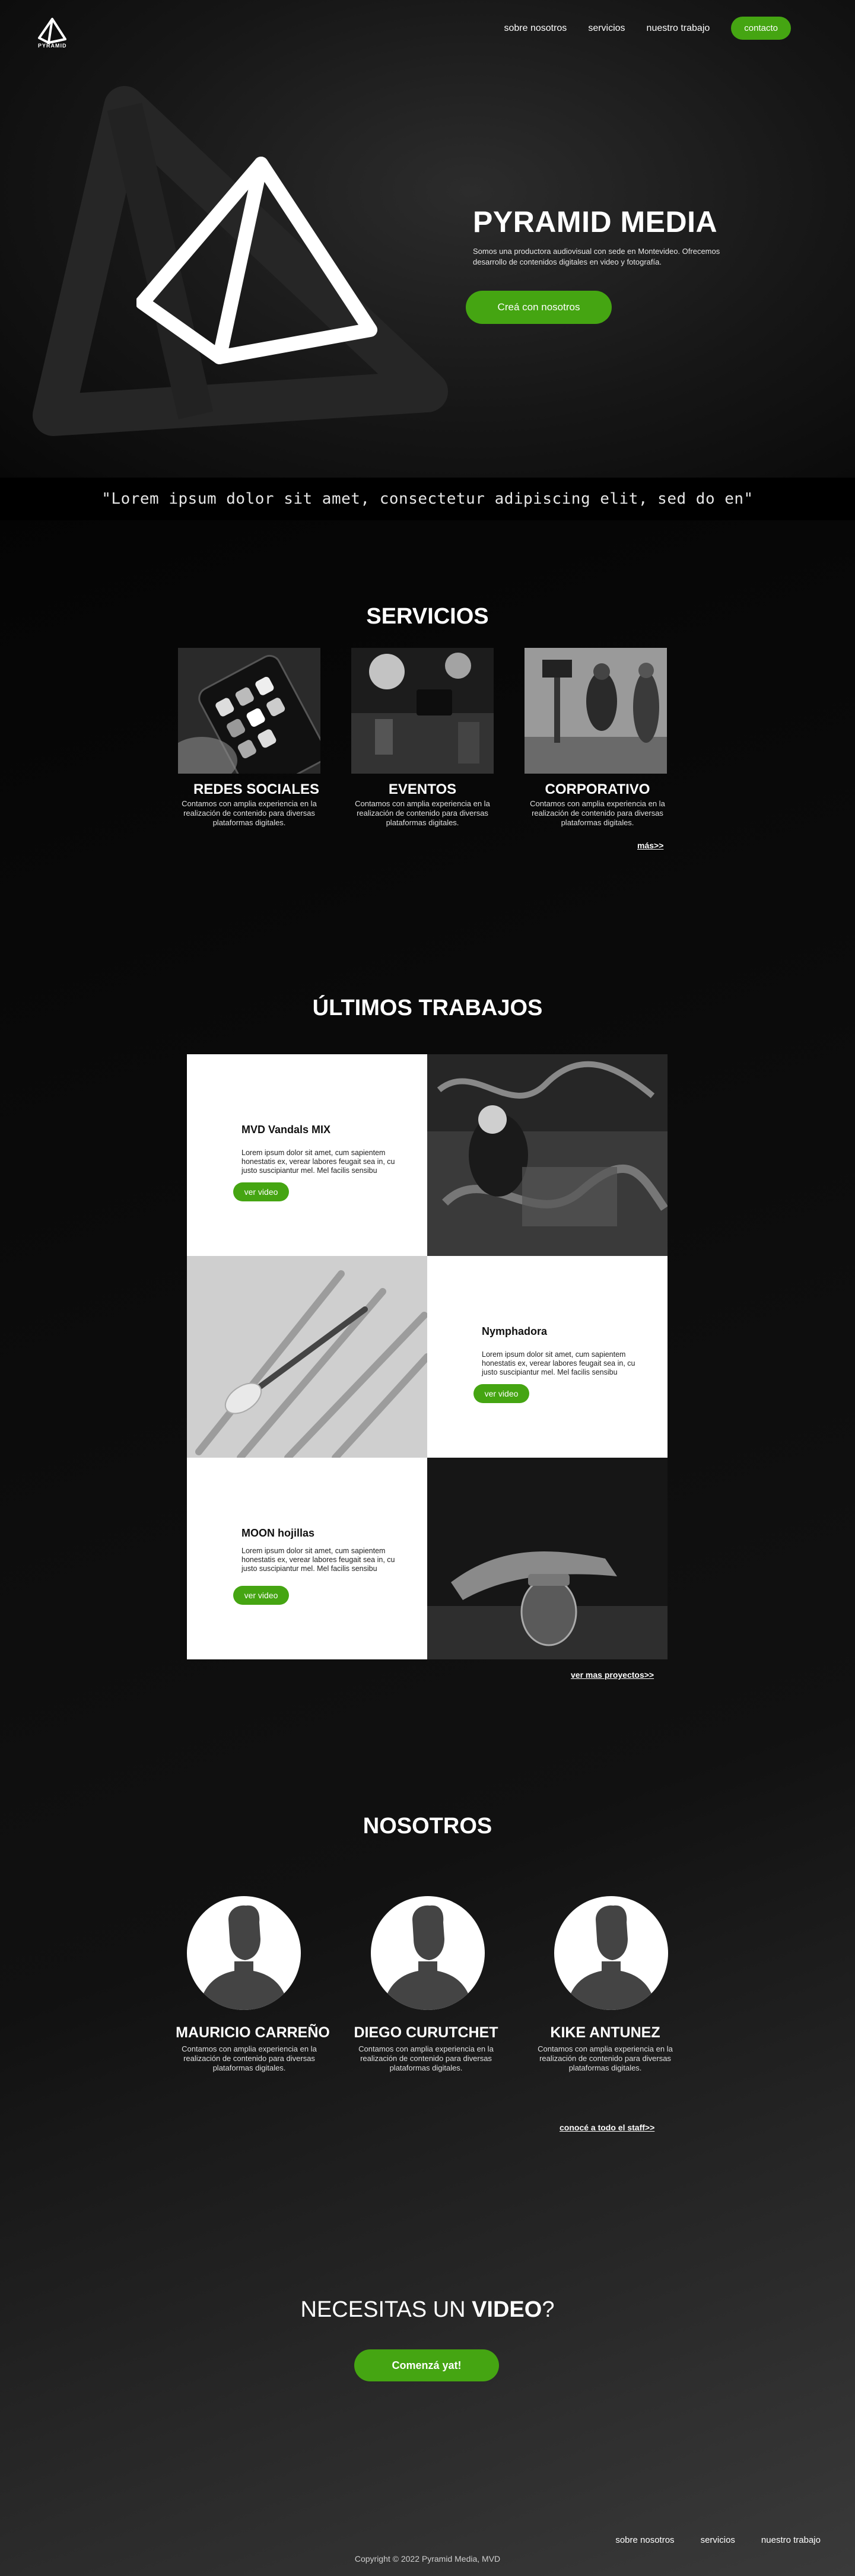  I want to click on member-name: DIEGO CURUTCHET, so click(426, 2032).